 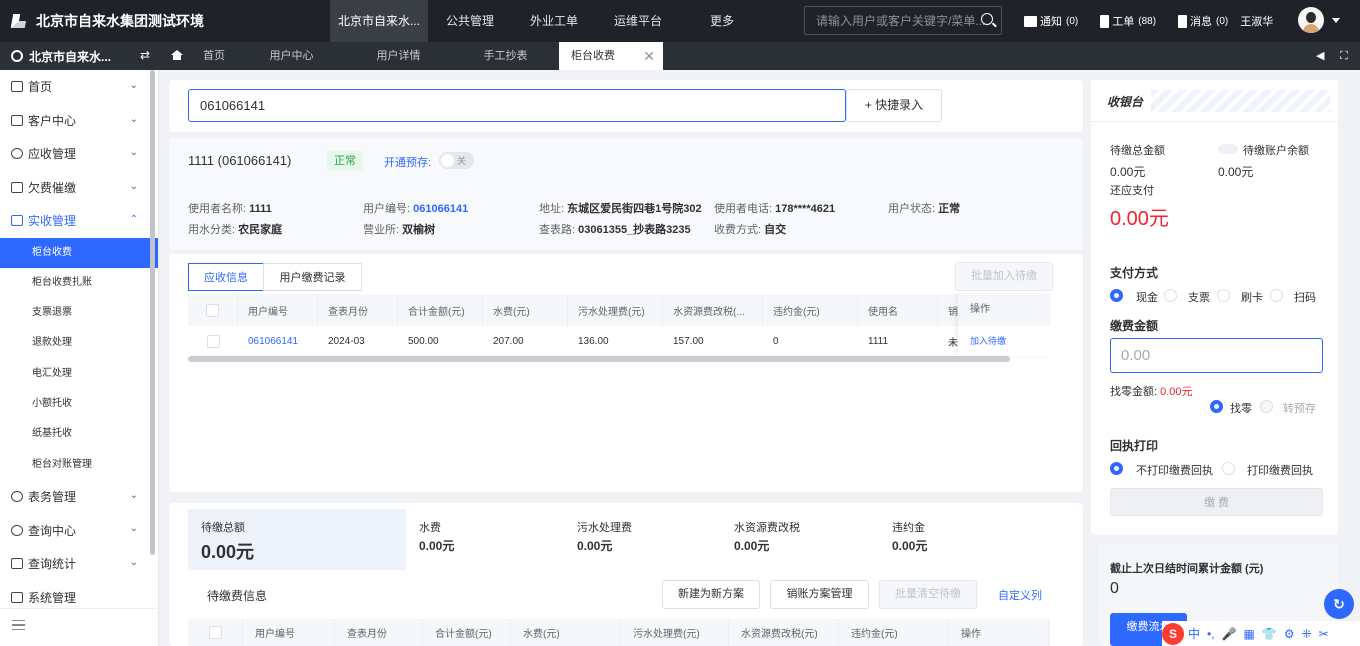 I want to click on sidebar-subitem-check-refund: 支票退票, so click(x=79, y=313).